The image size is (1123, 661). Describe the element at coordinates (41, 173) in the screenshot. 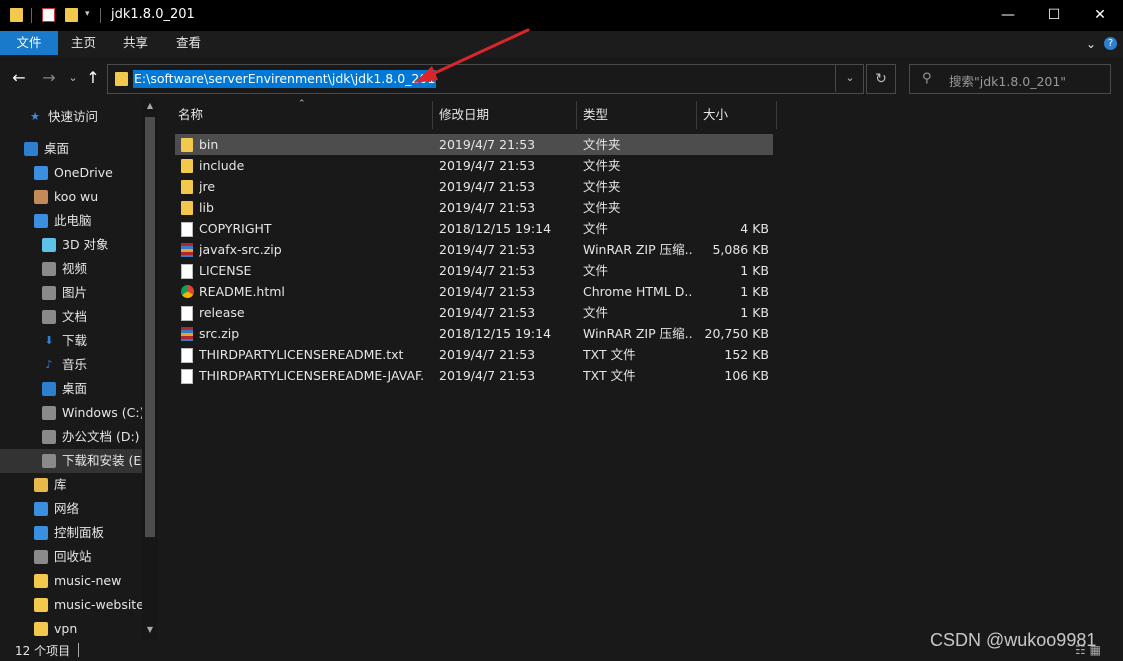

I see `cloud-icon` at that location.